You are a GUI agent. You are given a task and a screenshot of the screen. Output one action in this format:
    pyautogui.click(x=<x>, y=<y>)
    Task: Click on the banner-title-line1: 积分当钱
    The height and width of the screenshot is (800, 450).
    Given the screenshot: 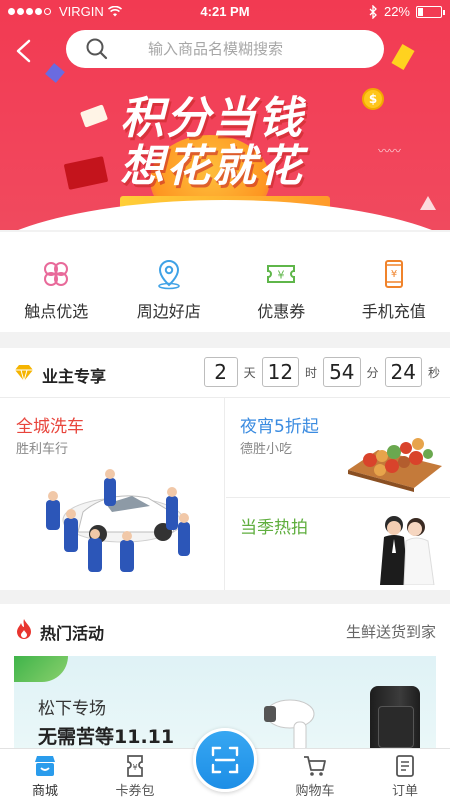 What is the action you would take?
    pyautogui.click(x=212, y=118)
    